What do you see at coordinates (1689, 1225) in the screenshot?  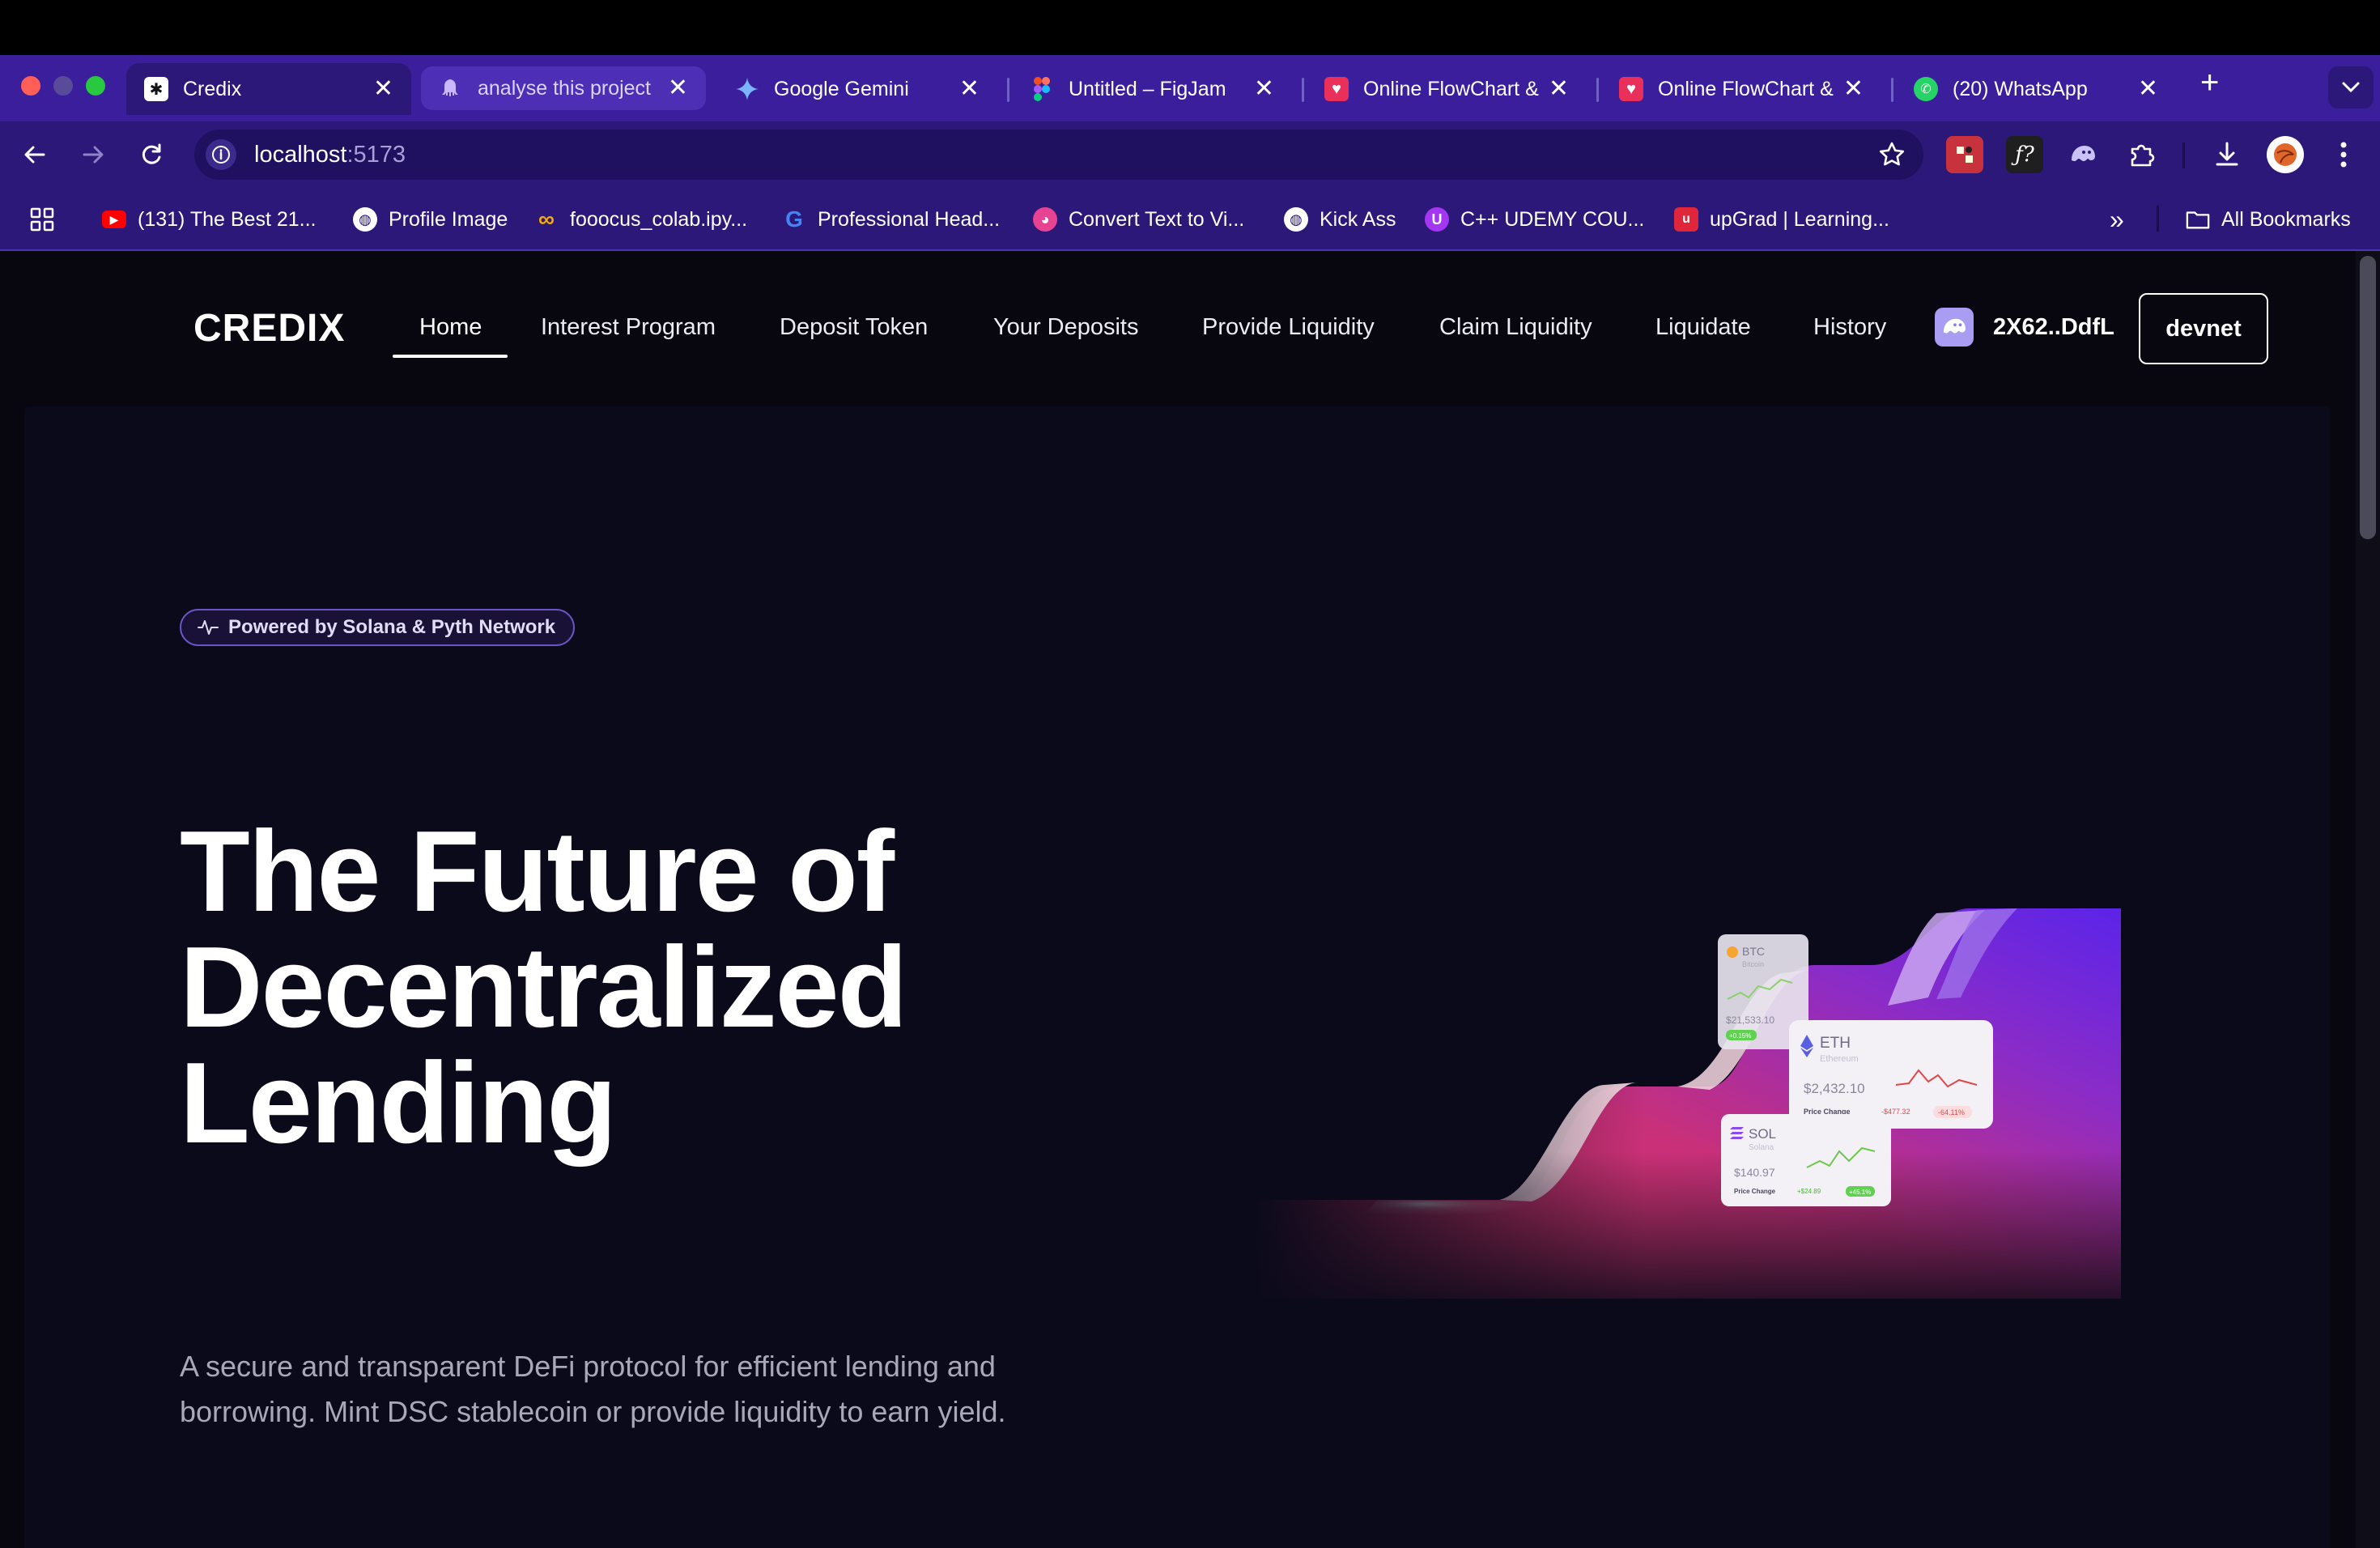 I see `bottom-fade` at bounding box center [1689, 1225].